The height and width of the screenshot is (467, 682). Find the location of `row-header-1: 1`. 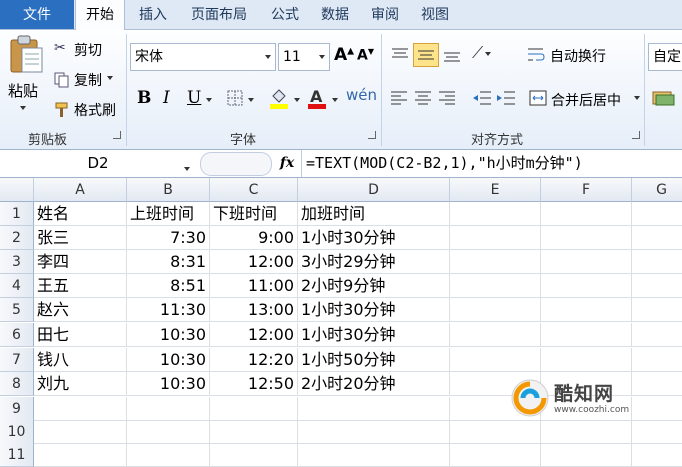

row-header-1: 1 is located at coordinates (17, 214).